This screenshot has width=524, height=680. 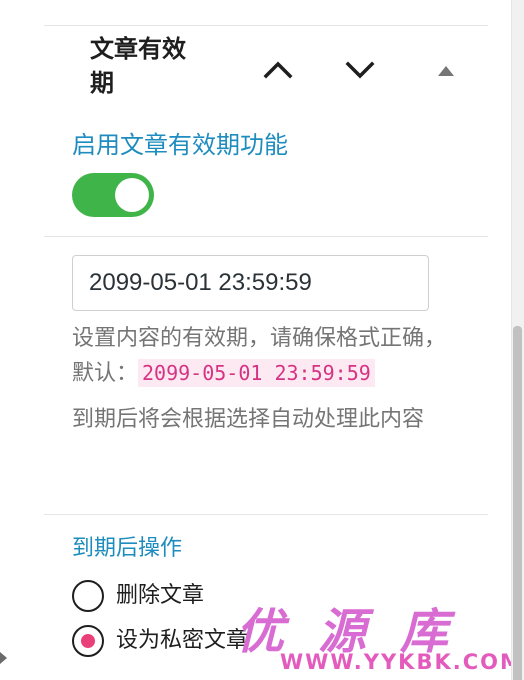 What do you see at coordinates (88, 641) in the screenshot?
I see `radio-button-checked` at bounding box center [88, 641].